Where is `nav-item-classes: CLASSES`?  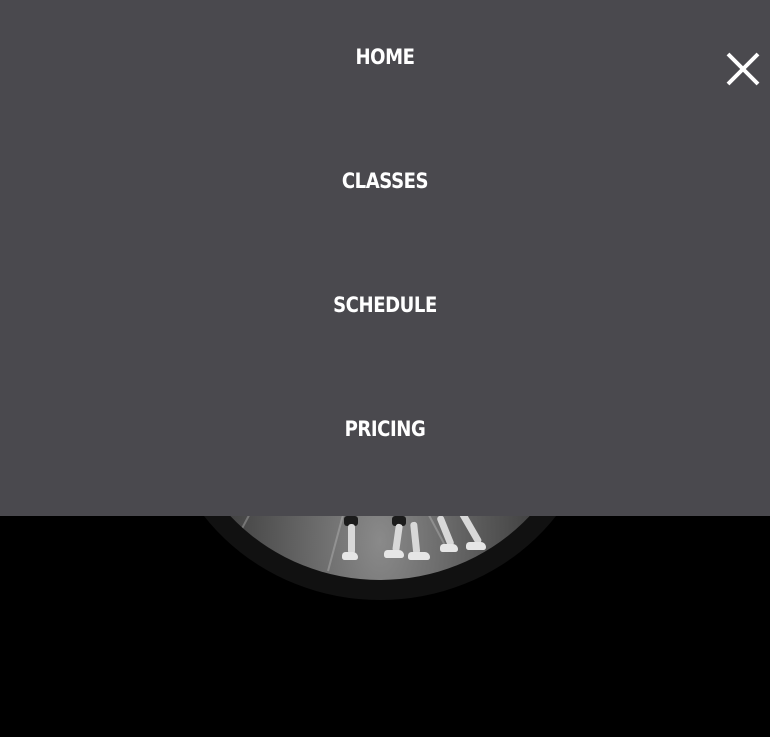 nav-item-classes: CLASSES is located at coordinates (385, 181).